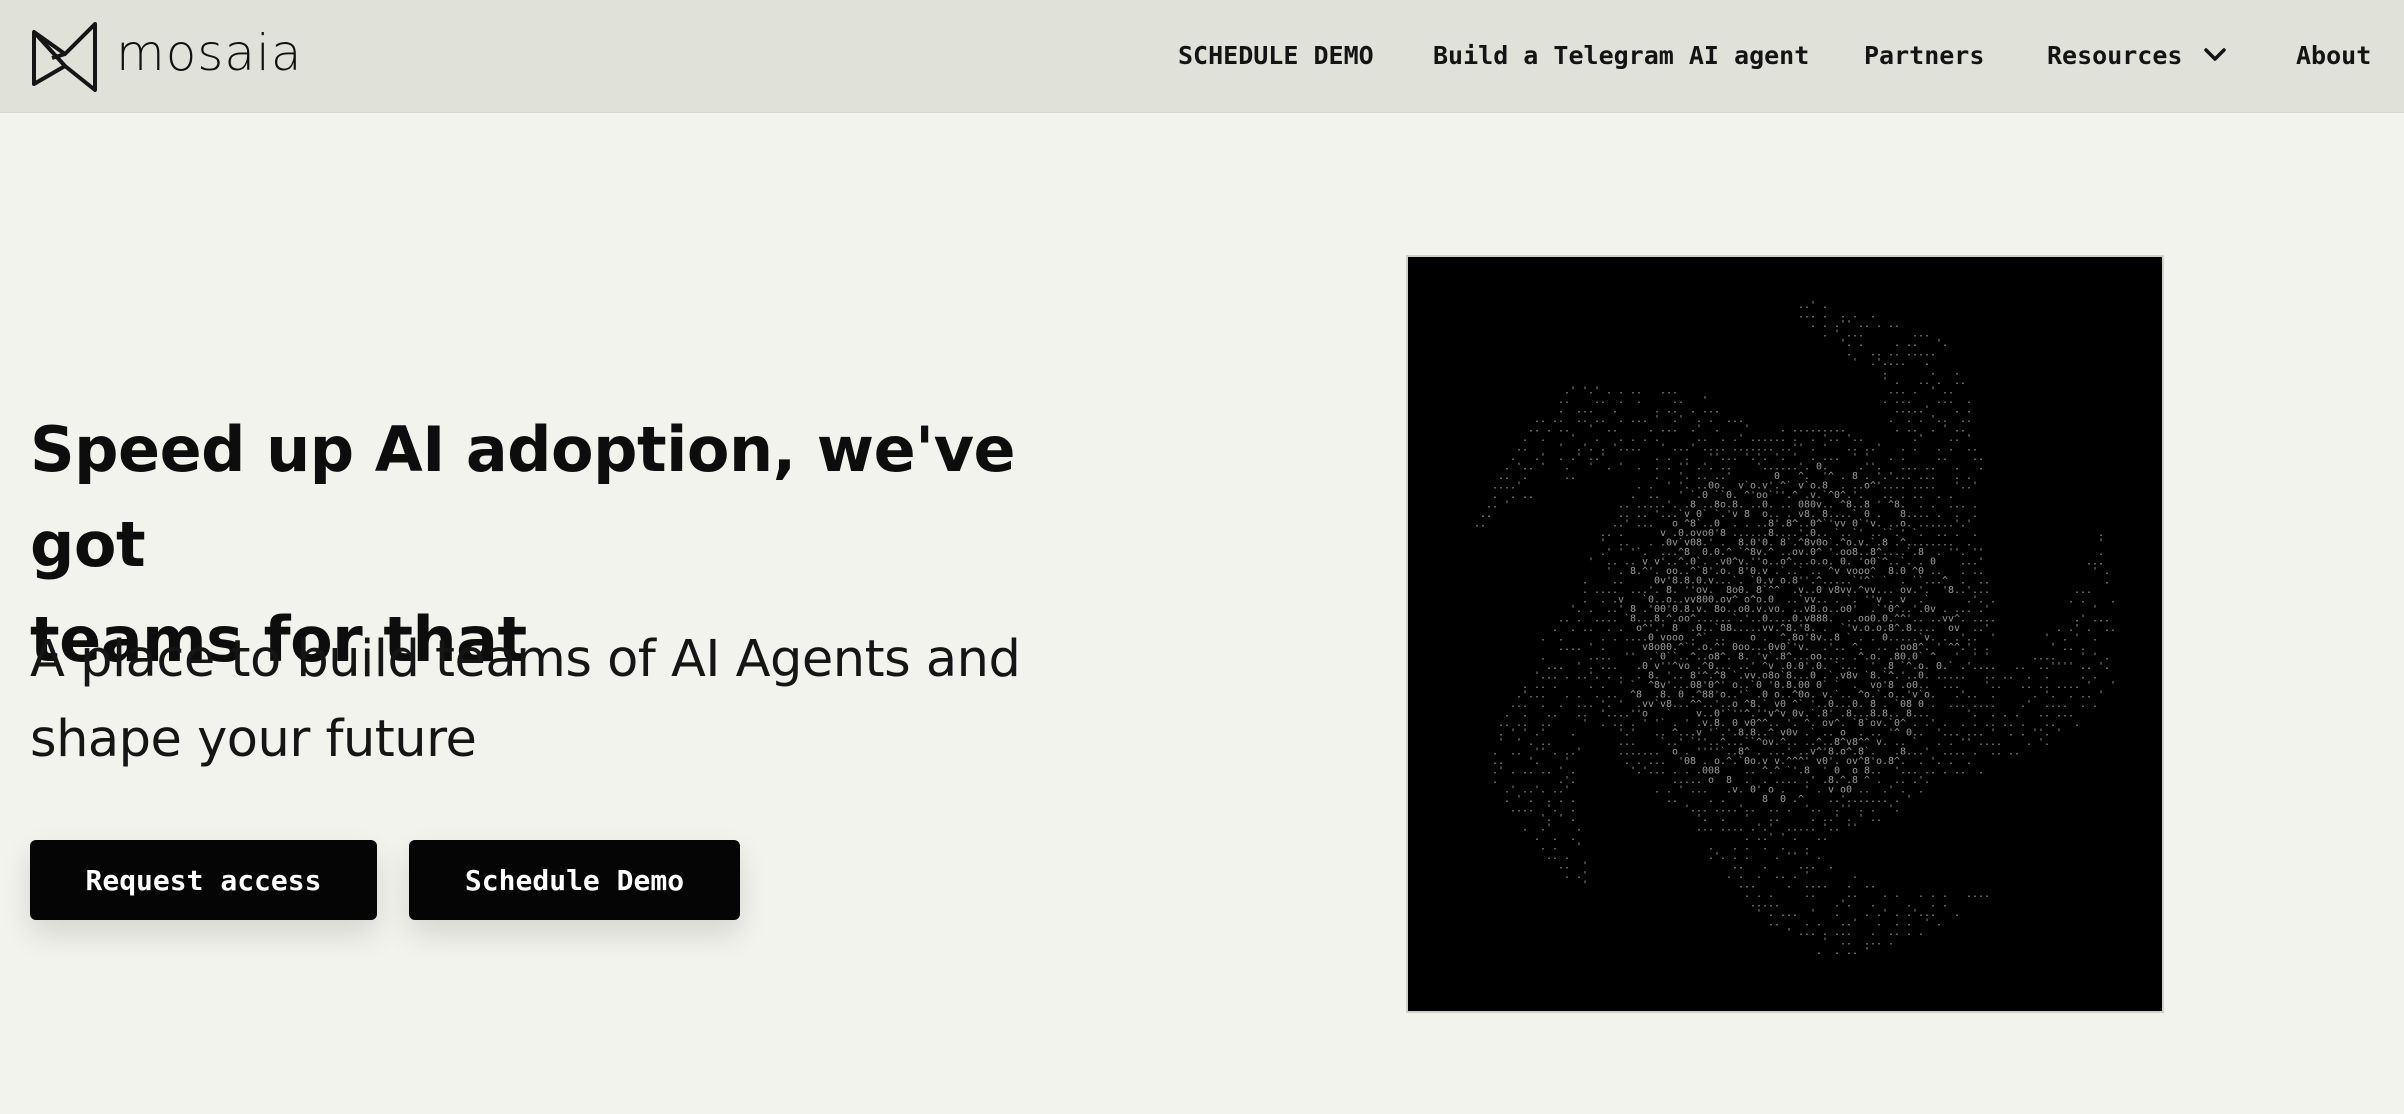 This screenshot has width=2404, height=1114. I want to click on brand-logo: mosaia, so click(165, 55).